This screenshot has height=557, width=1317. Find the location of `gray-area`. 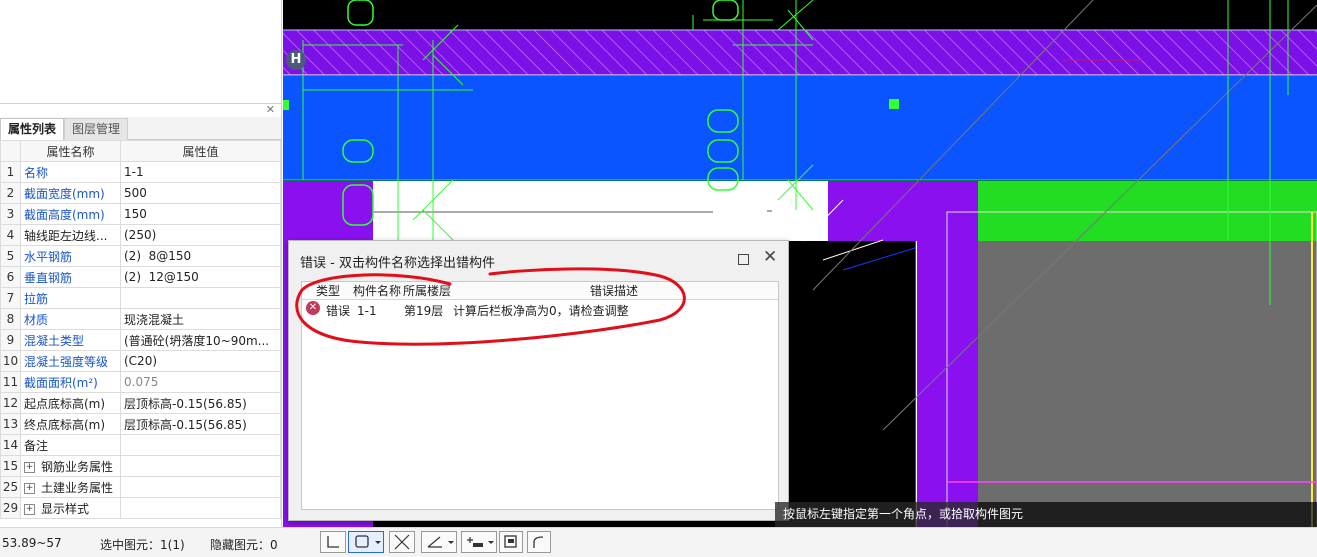

gray-area is located at coordinates (1147, 371).